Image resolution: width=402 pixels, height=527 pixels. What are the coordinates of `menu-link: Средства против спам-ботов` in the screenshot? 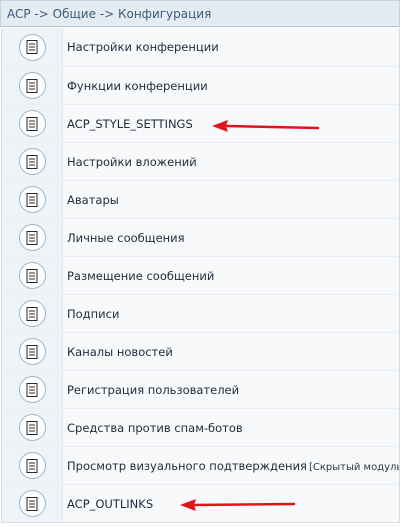 It's located at (155, 428).